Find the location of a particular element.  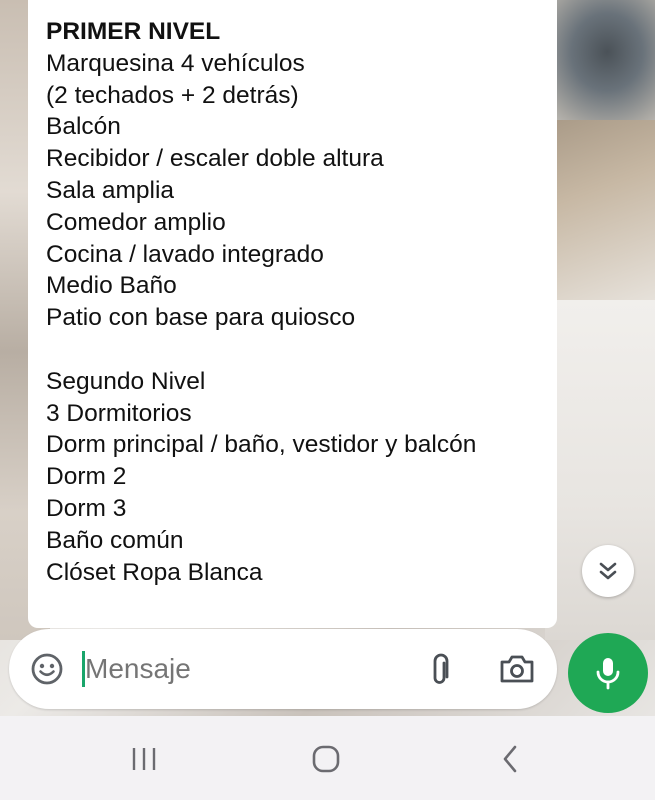

home-icon is located at coordinates (326, 759).